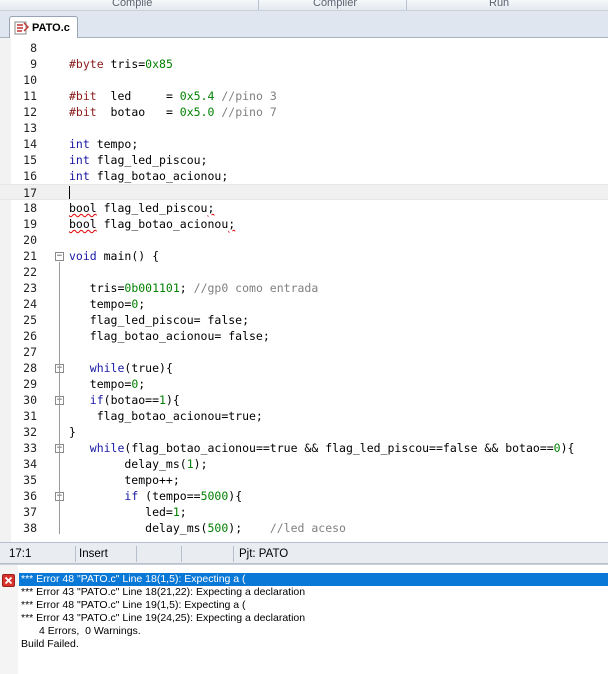  I want to click on code-text: delay_ms(500); //led aceso, so click(207, 528).